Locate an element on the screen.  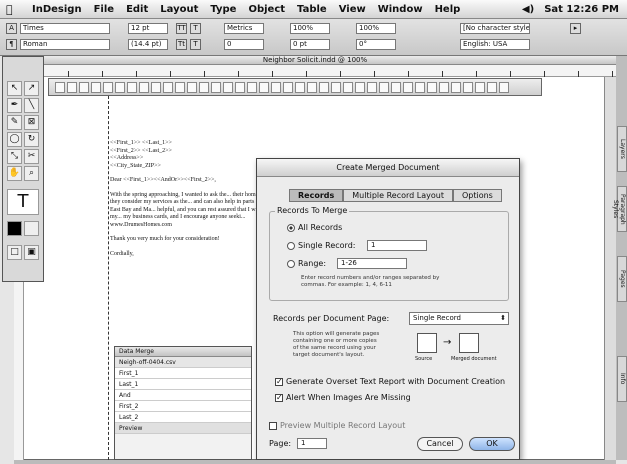
all-caps-icon: TT is located at coordinates (181, 28).